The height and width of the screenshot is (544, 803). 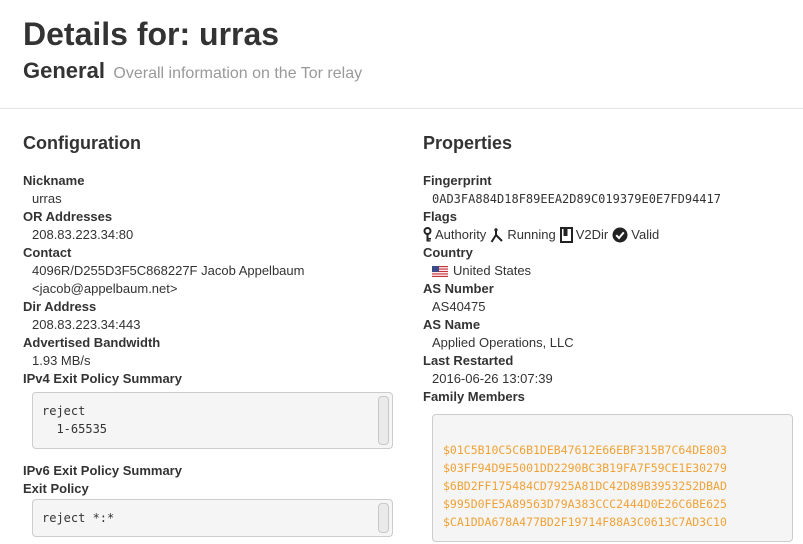 What do you see at coordinates (645, 234) in the screenshot?
I see `flag-label: Valid` at bounding box center [645, 234].